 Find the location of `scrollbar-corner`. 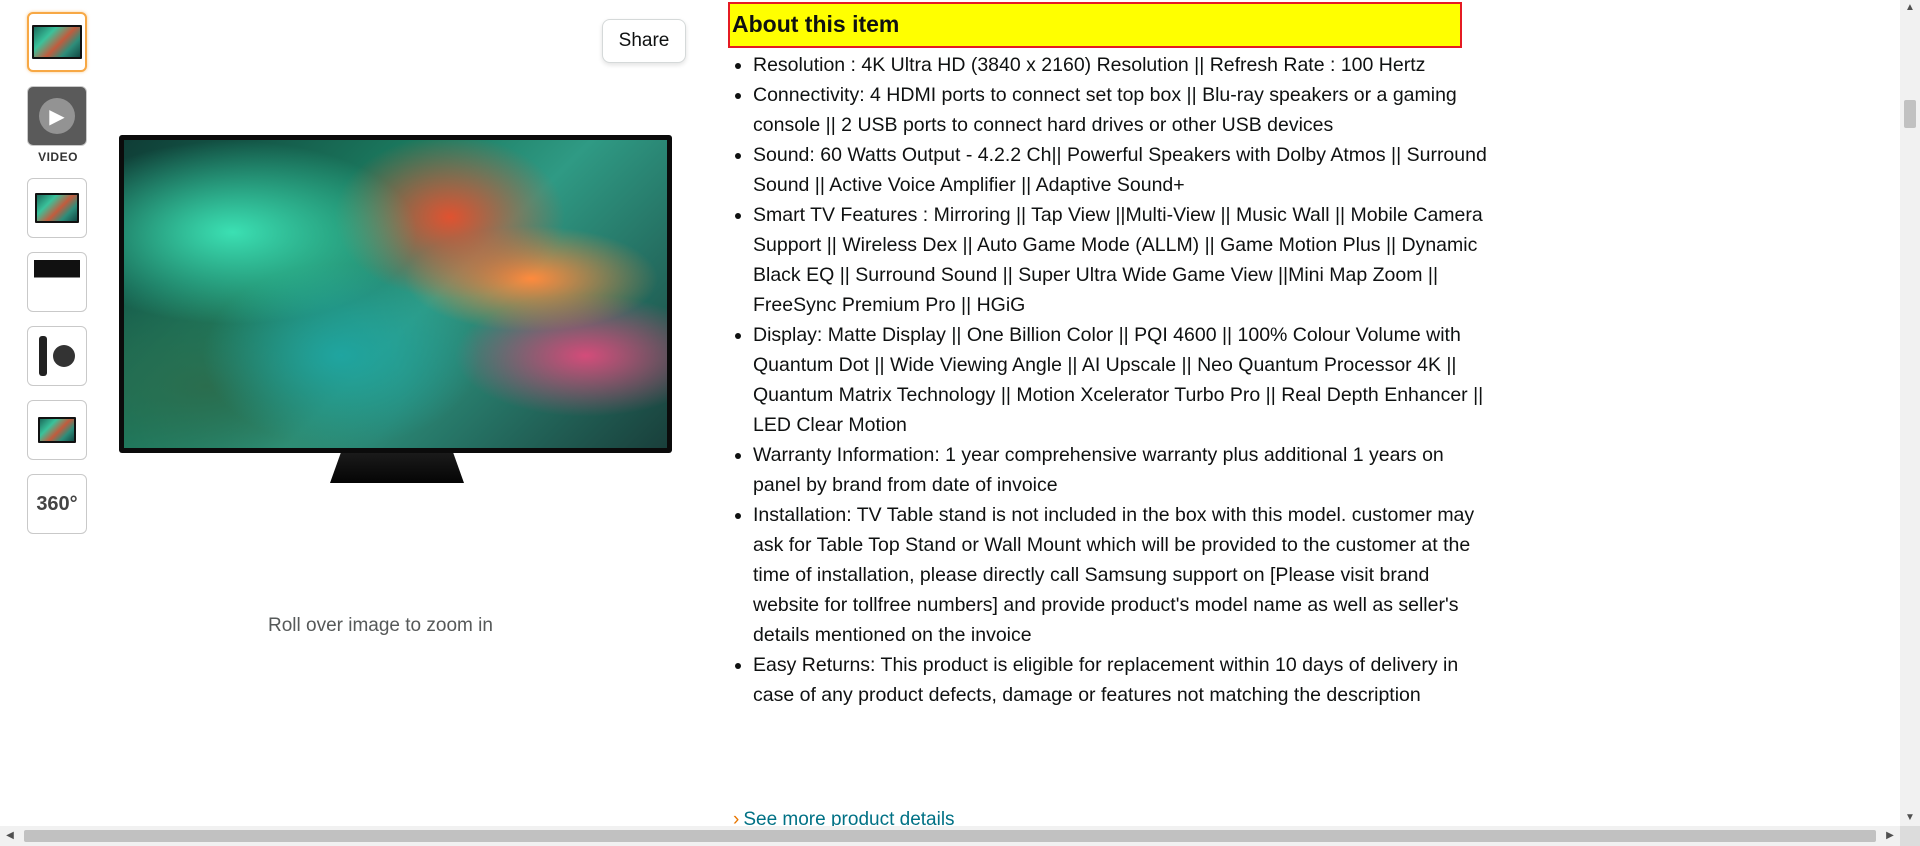

scrollbar-corner is located at coordinates (1910, 836).